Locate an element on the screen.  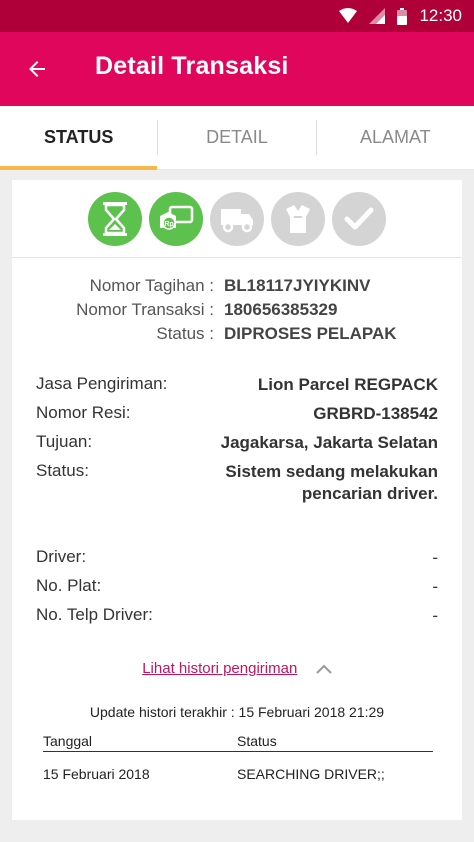
arrow-left-icon is located at coordinates (37, 69).